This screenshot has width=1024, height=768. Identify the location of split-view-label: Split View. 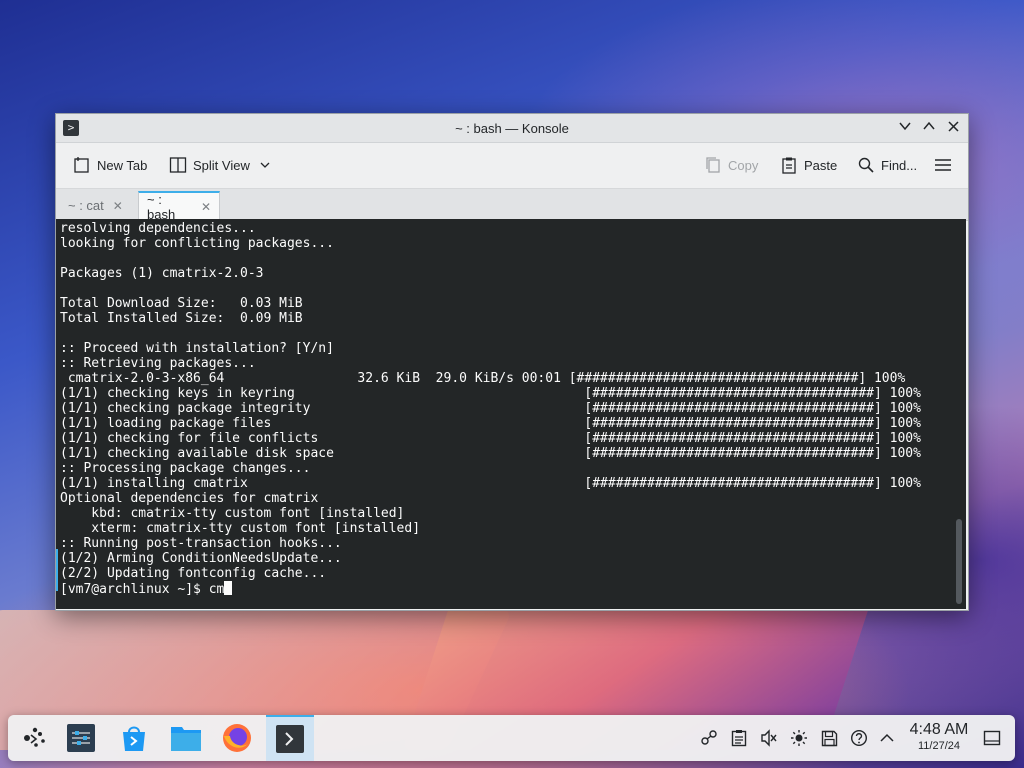
(221, 165).